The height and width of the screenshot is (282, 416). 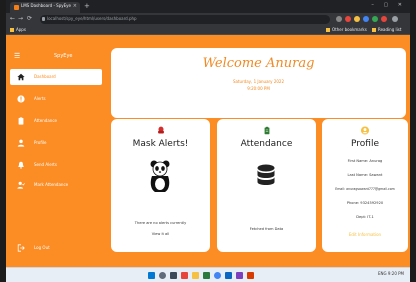 I want to click on sidebar-item-label: Dashboard, so click(x=45, y=76).